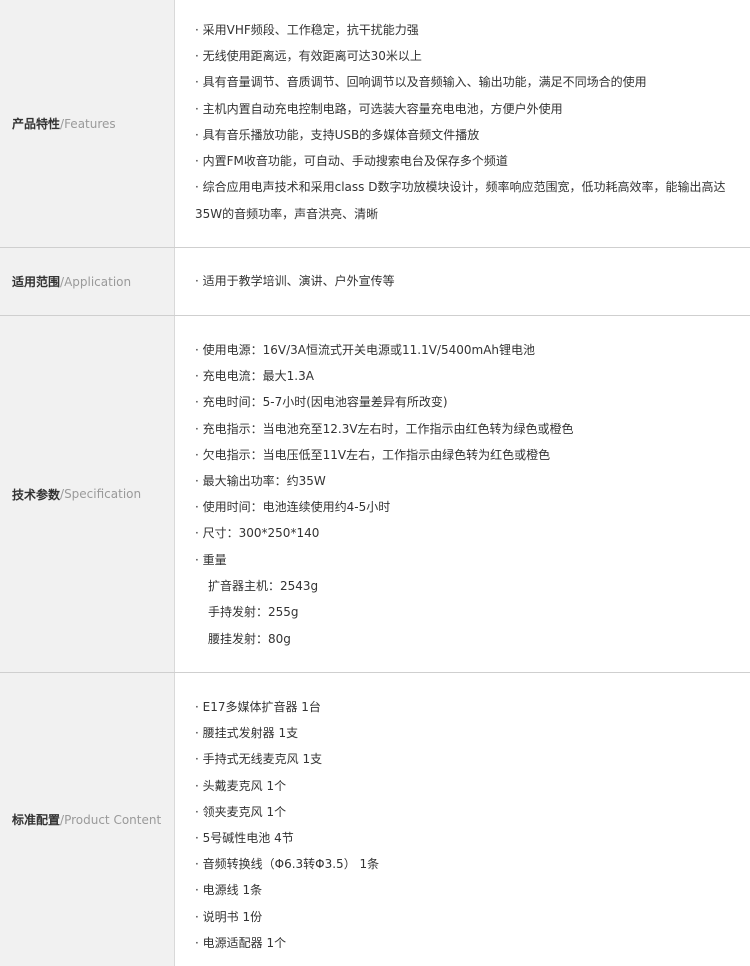 The width and height of the screenshot is (750, 966). Describe the element at coordinates (287, 214) in the screenshot. I see `list-item-continuation: 35W的音频功率，声音洪亮、清晰` at that location.